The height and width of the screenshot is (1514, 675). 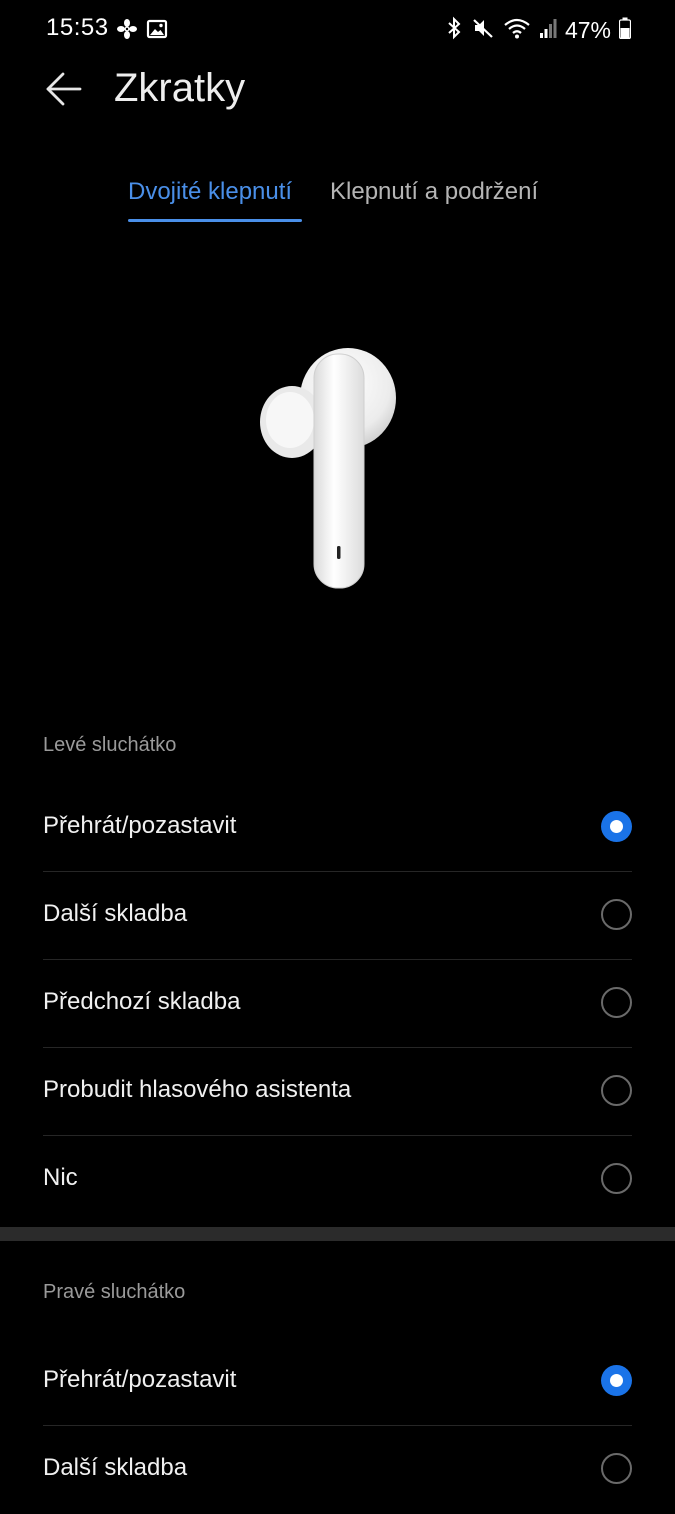 What do you see at coordinates (337, 1004) in the screenshot?
I see `left-option-previous-track: Předchozí skladba` at bounding box center [337, 1004].